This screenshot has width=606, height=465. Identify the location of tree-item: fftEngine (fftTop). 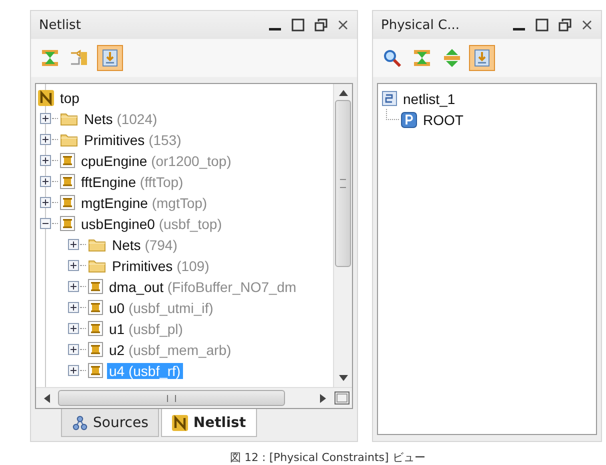
(132, 182).